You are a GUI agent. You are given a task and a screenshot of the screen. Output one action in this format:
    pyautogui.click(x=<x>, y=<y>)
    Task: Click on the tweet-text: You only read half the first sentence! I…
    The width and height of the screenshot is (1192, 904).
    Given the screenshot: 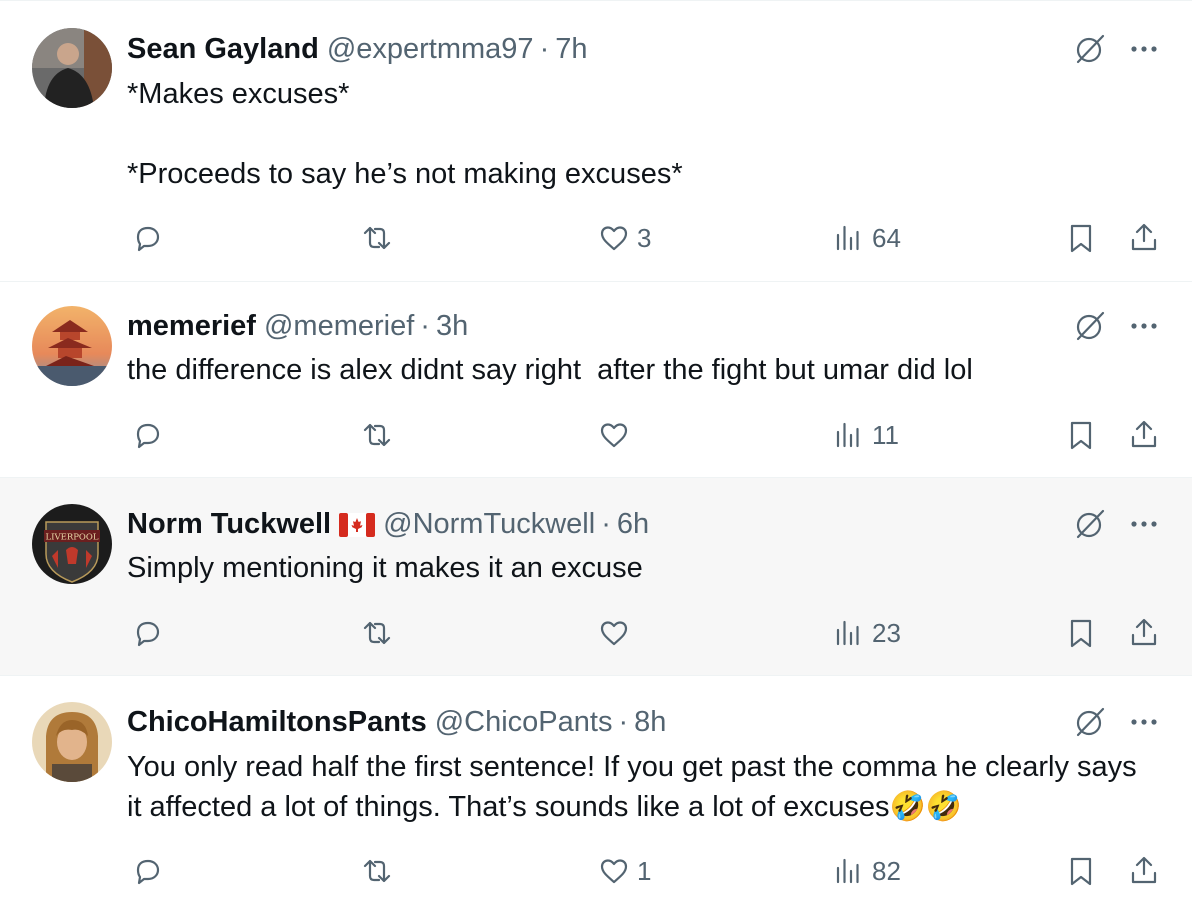 What is the action you would take?
    pyautogui.click(x=636, y=787)
    